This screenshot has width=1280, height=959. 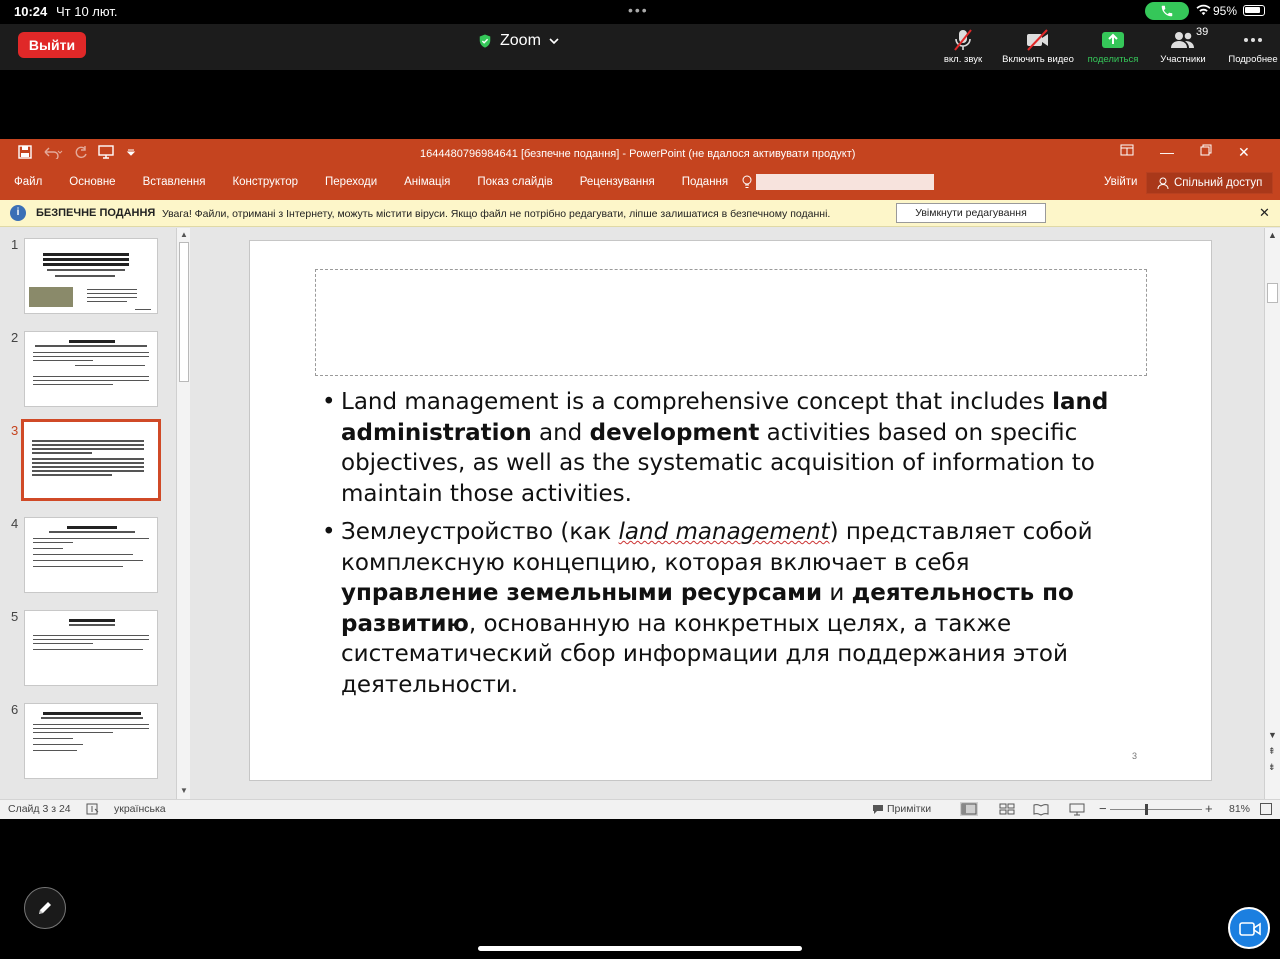 What do you see at coordinates (640, 948) in the screenshot?
I see `home-indicator` at bounding box center [640, 948].